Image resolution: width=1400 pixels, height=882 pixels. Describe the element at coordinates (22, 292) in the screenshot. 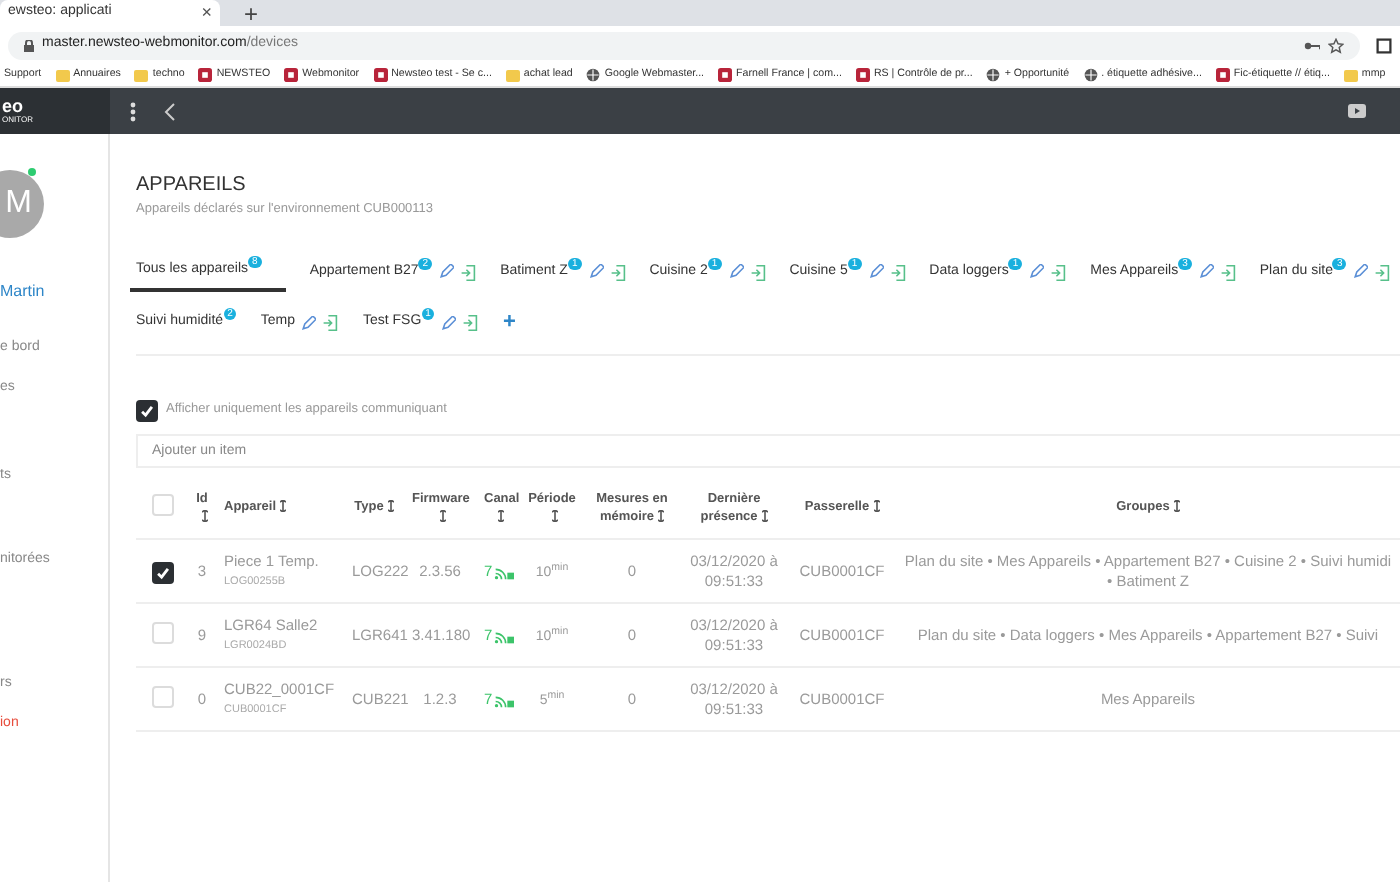

I see `user-name: Martin` at that location.